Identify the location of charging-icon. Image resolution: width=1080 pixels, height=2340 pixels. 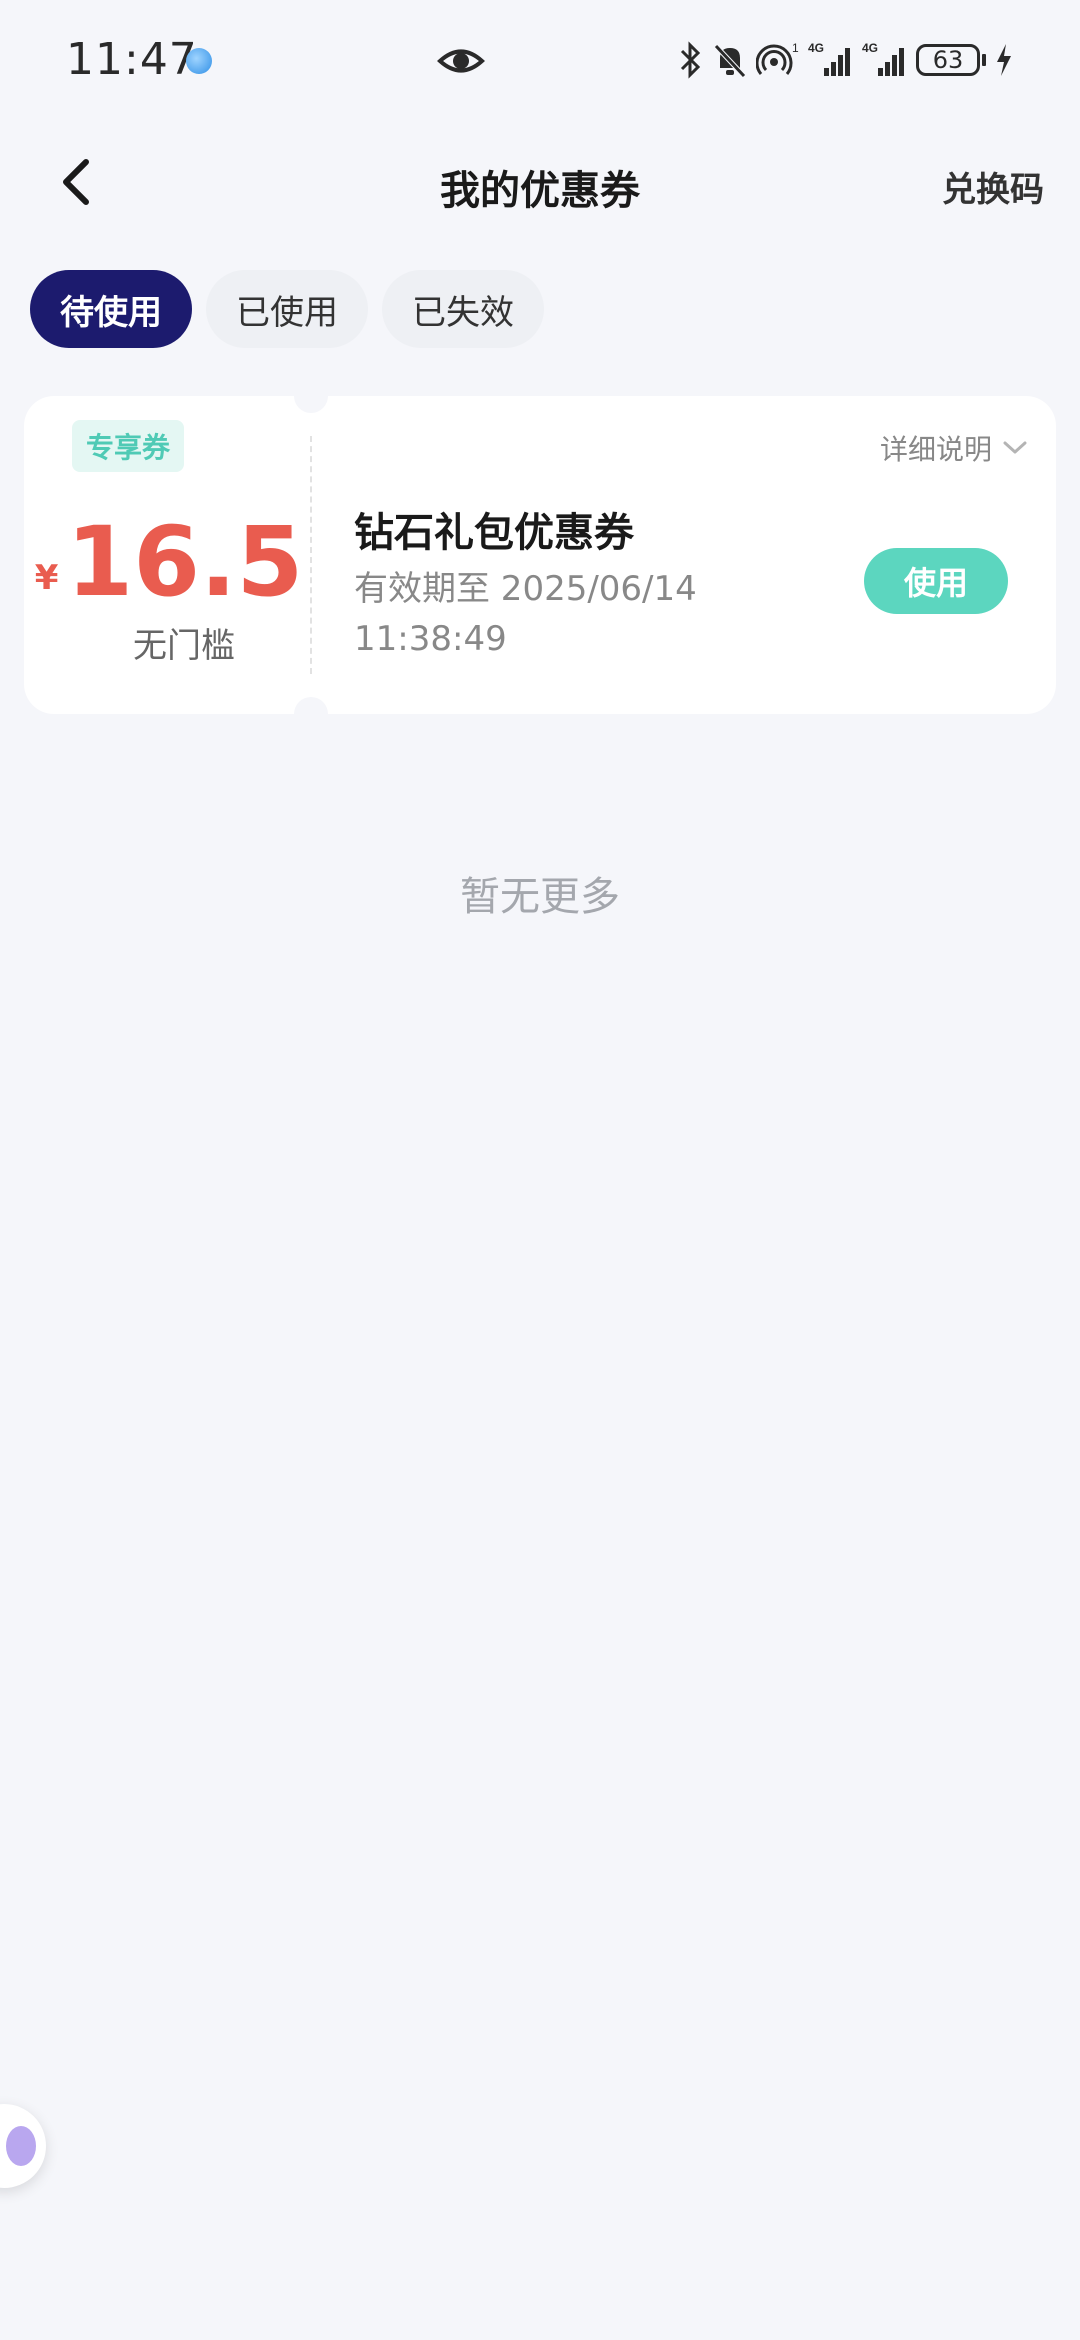
(1004, 60).